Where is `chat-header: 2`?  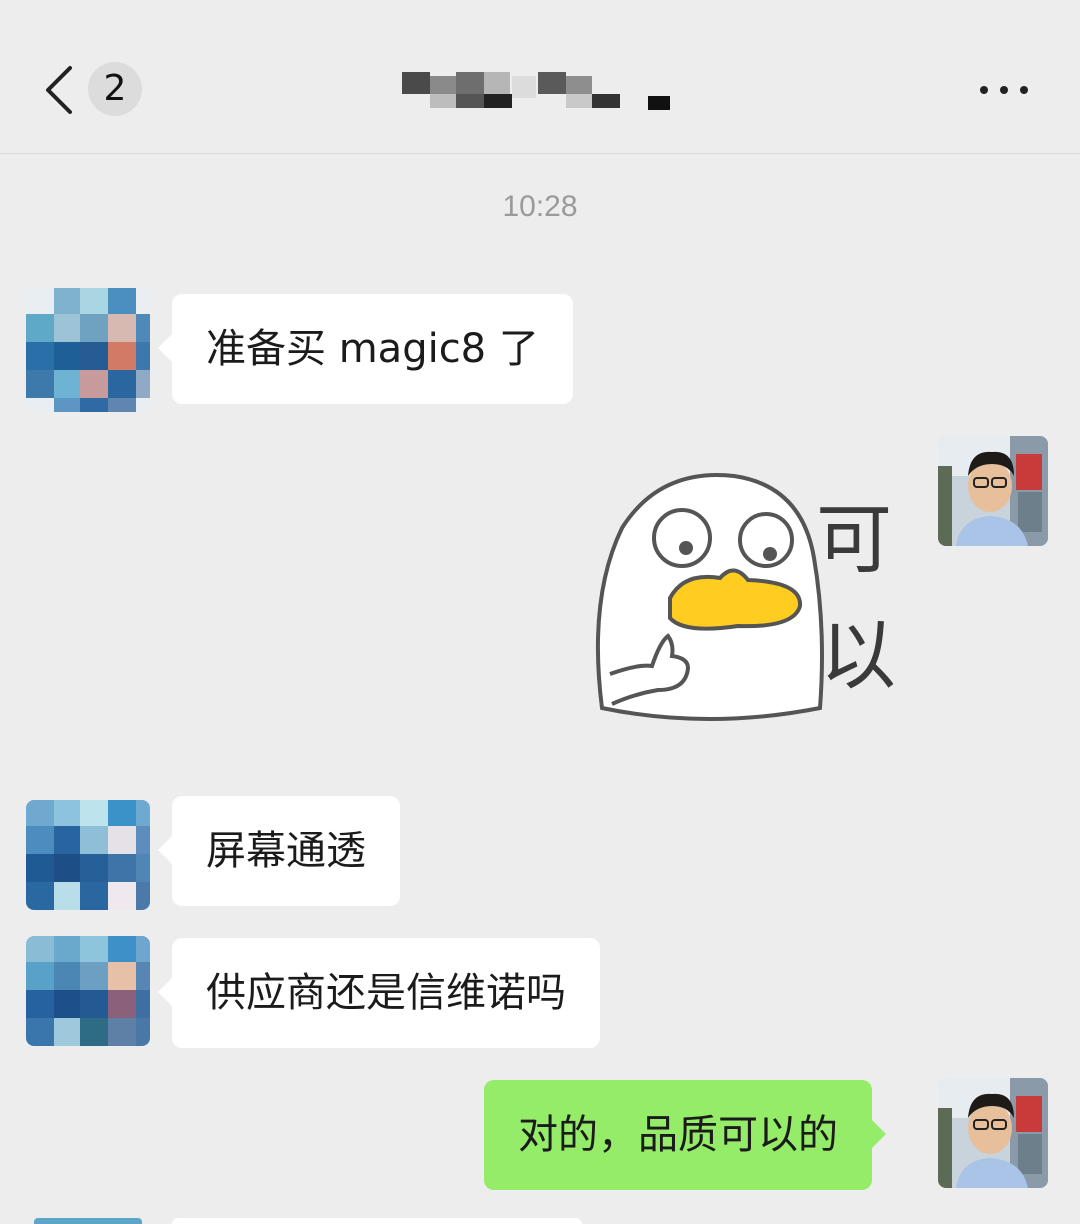
chat-header: 2 is located at coordinates (540, 77).